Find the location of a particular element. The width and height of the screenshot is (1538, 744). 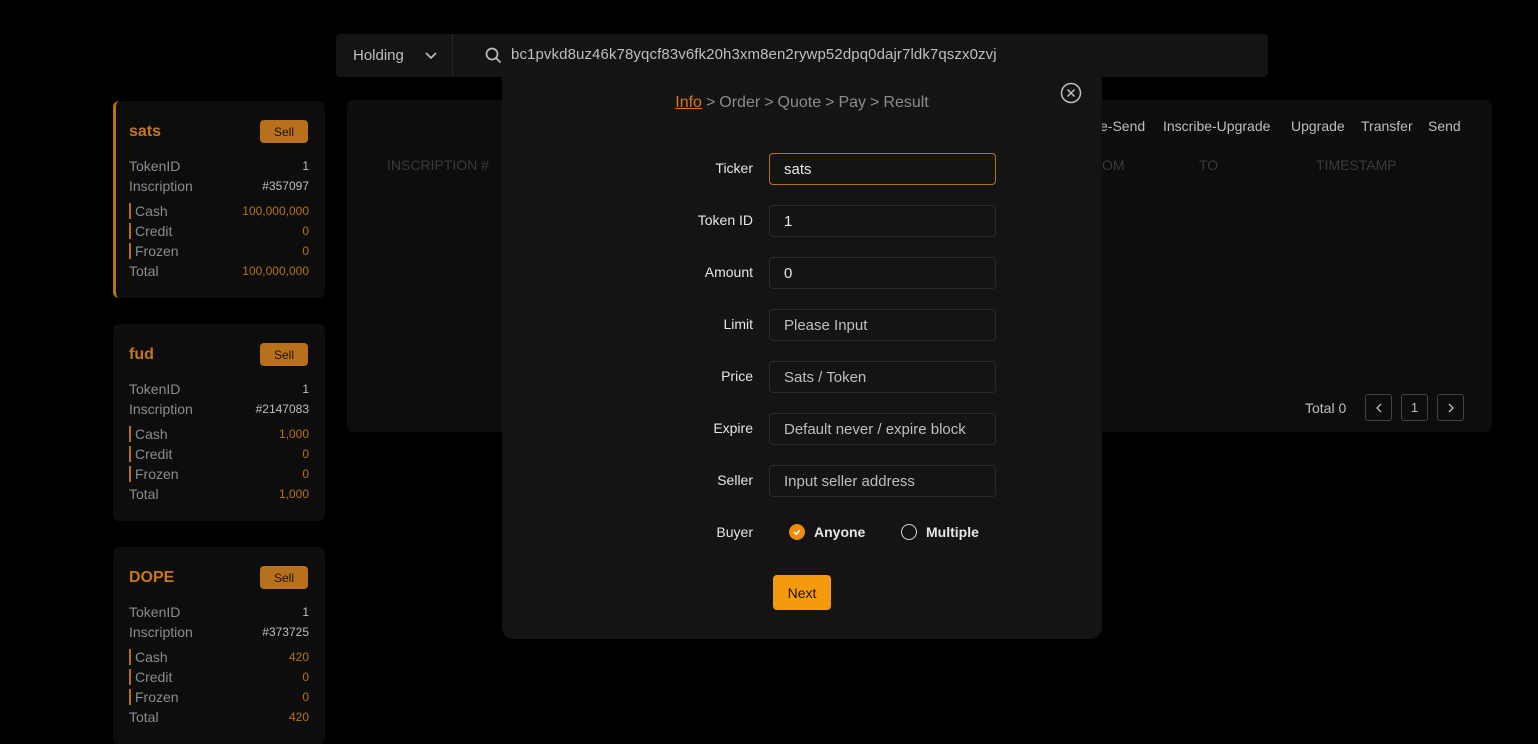

token-id-field is located at coordinates (882, 221).